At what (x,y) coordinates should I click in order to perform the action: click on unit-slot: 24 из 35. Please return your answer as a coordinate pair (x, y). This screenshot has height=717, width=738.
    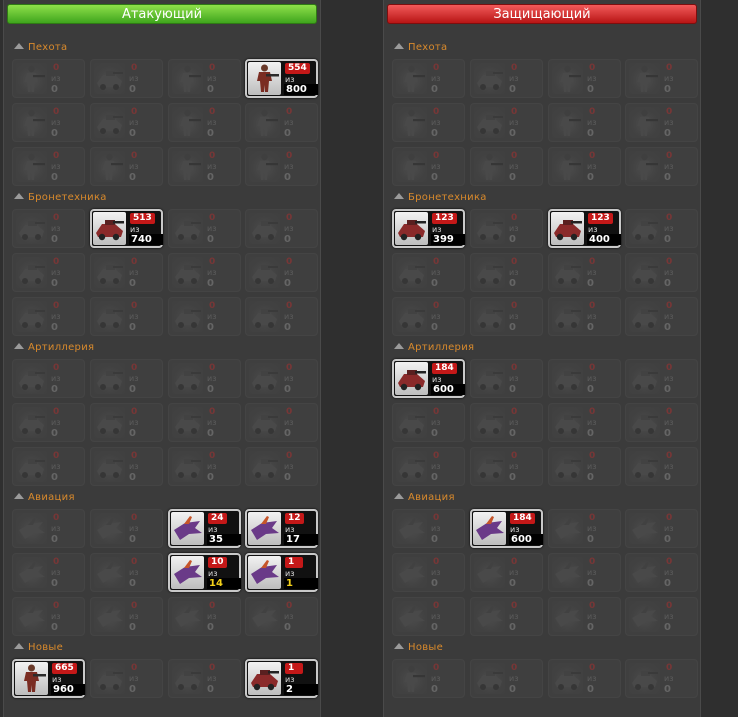
    Looking at the image, I should click on (204, 528).